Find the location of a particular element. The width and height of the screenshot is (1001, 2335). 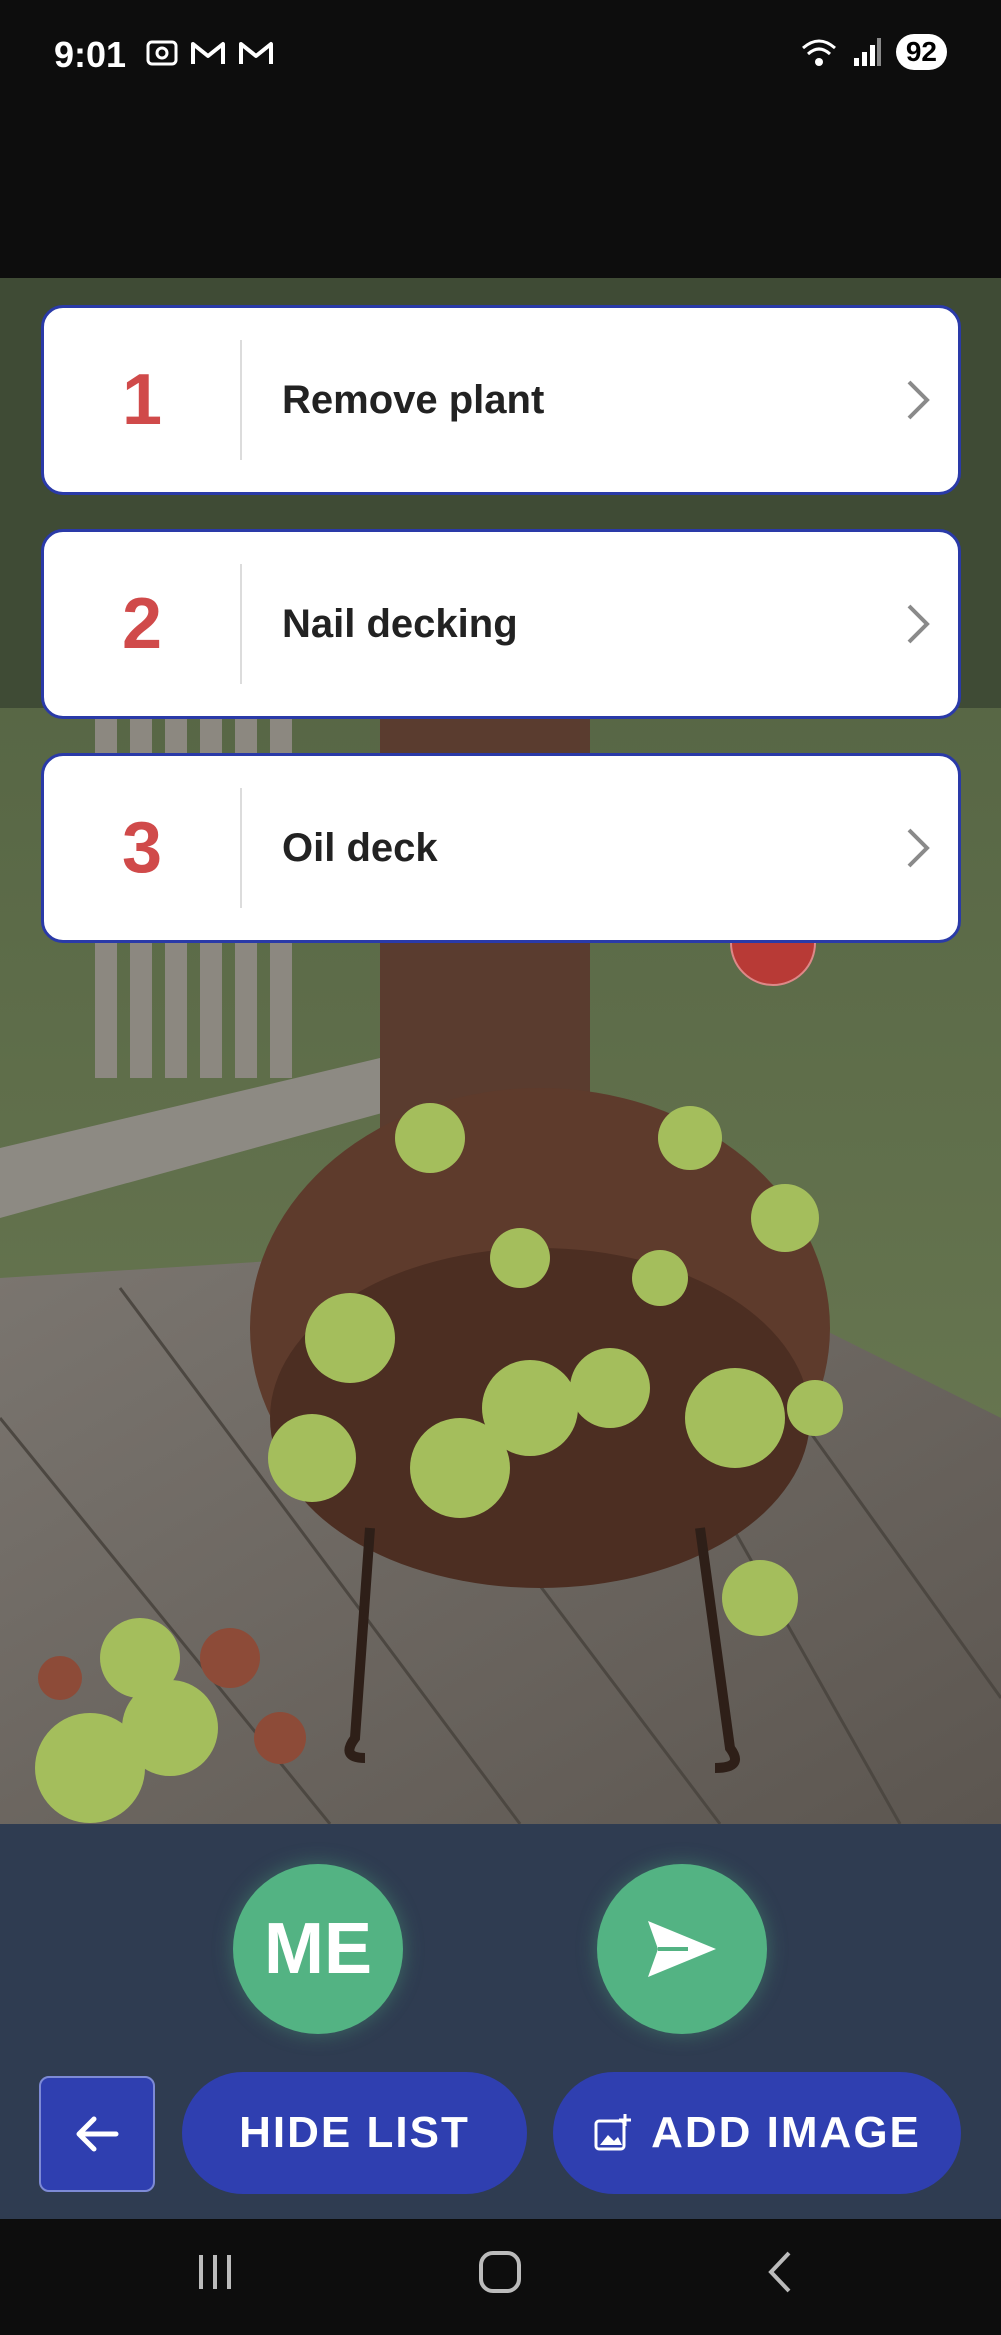

step-item-2: 2 Nail decking is located at coordinates (501, 624).